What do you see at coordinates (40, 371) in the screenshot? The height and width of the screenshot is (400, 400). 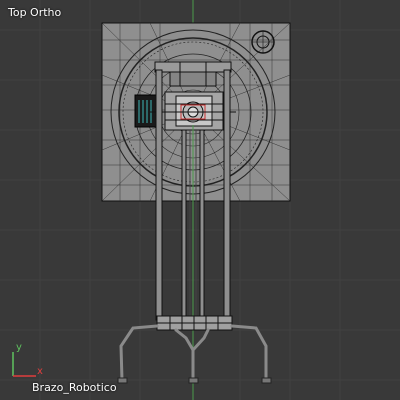 I see `axis-x-label: x` at bounding box center [40, 371].